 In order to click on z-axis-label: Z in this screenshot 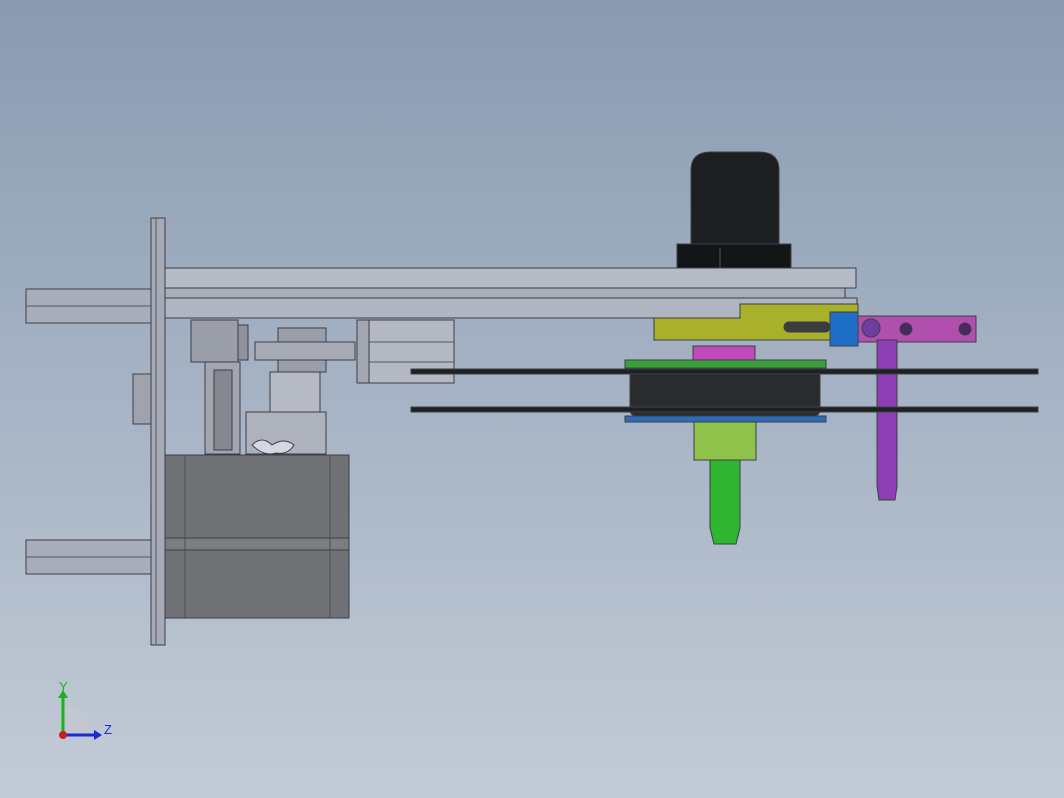, I will do `click(108, 729)`.